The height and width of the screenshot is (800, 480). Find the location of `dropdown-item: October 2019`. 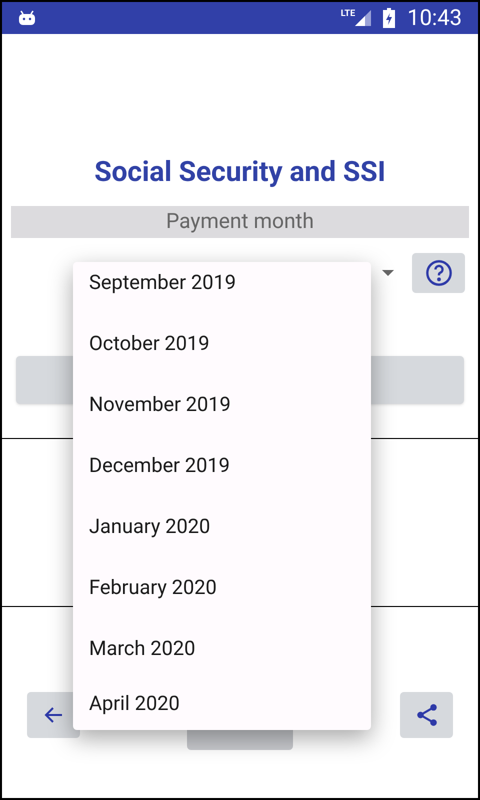

dropdown-item: October 2019 is located at coordinates (222, 342).